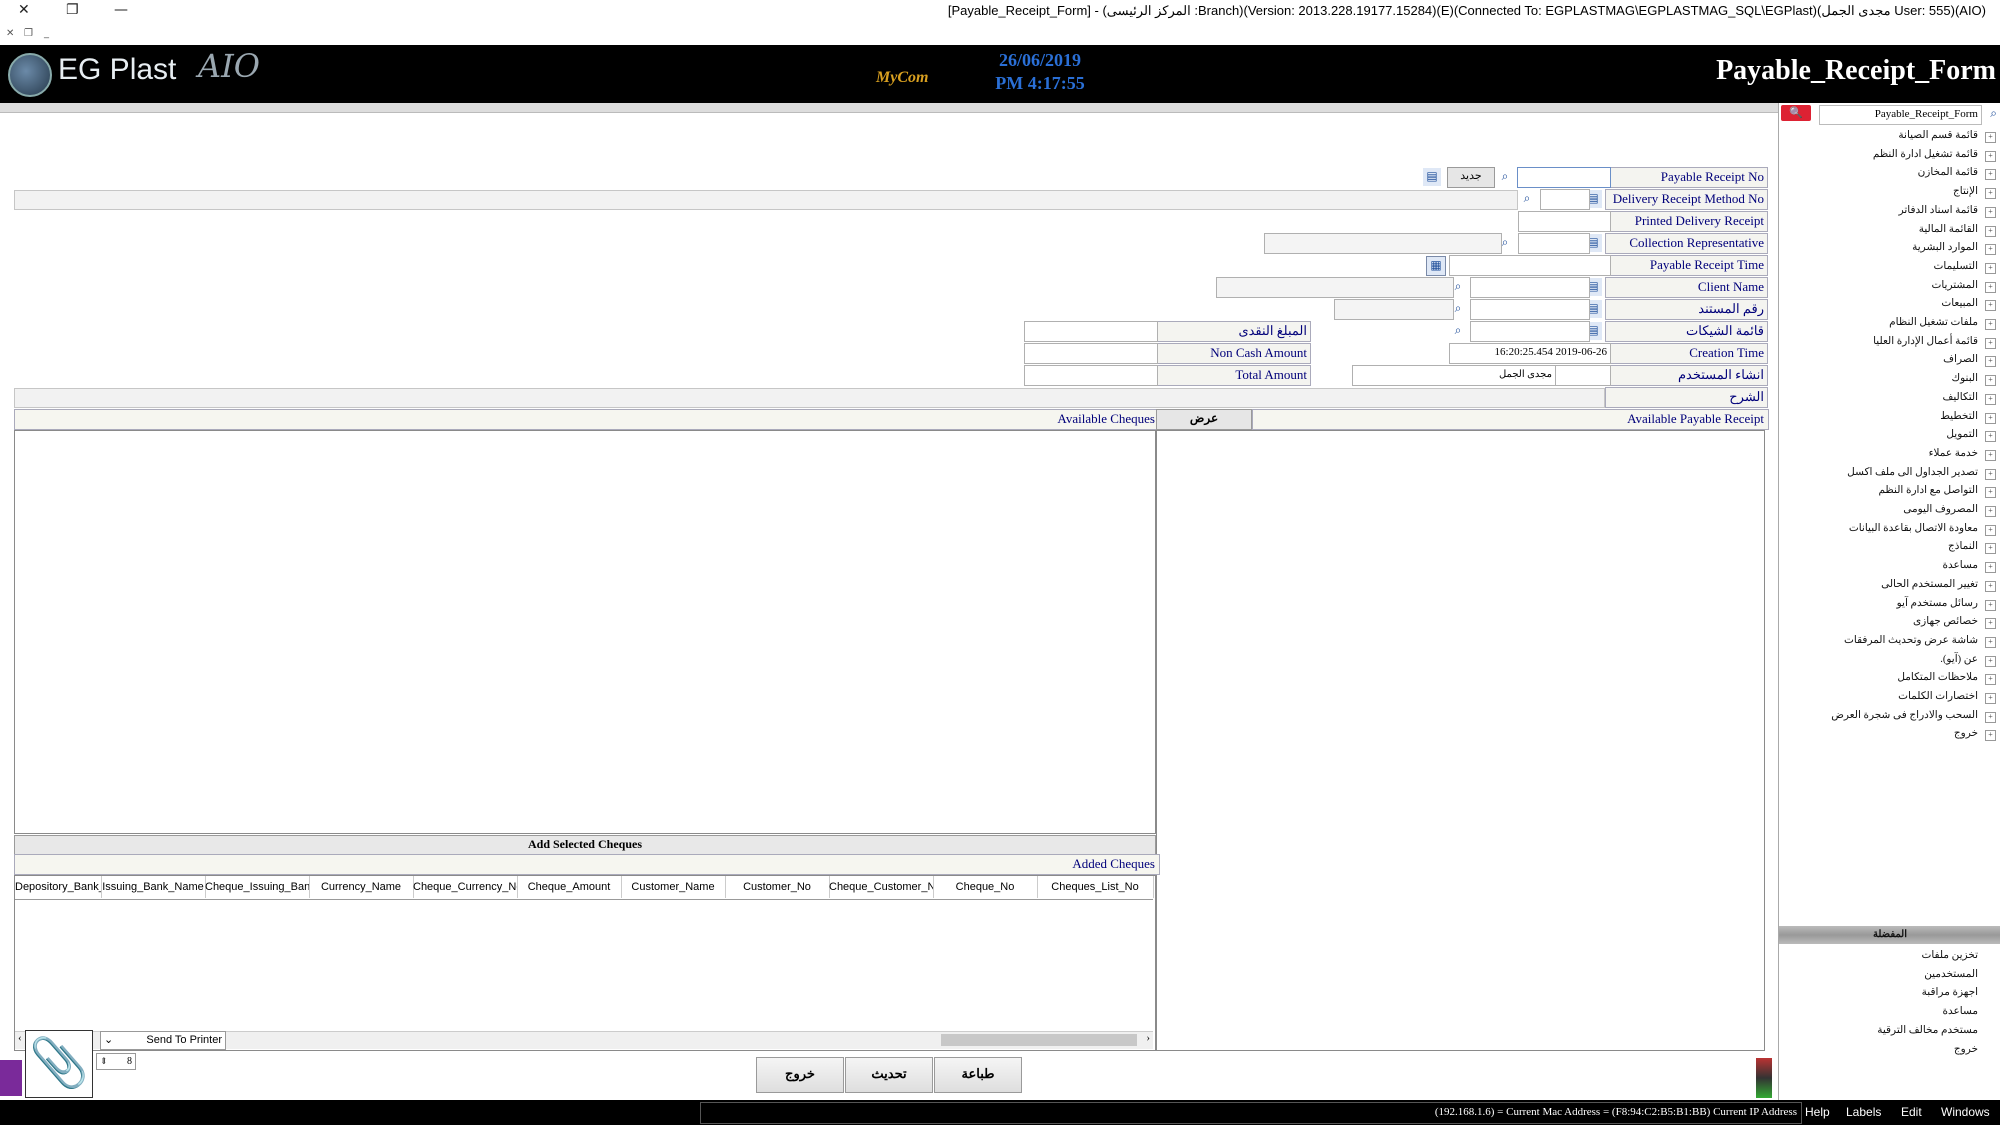  Describe the element at coordinates (1965, 1112) in the screenshot. I see `menu-windows: Windows` at that location.